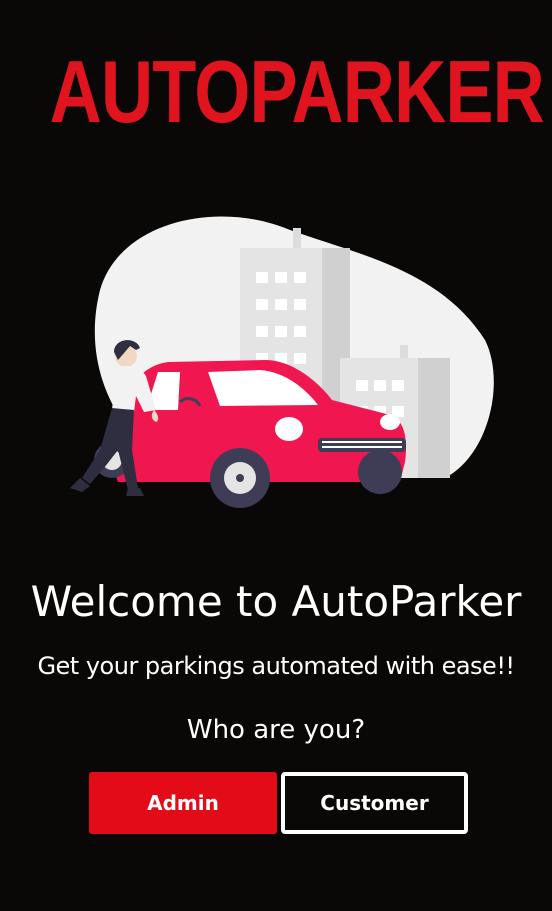 The image size is (552, 911). I want to click on welcome-subtitle: Get your parkings automated with ease!!, so click(276, 666).